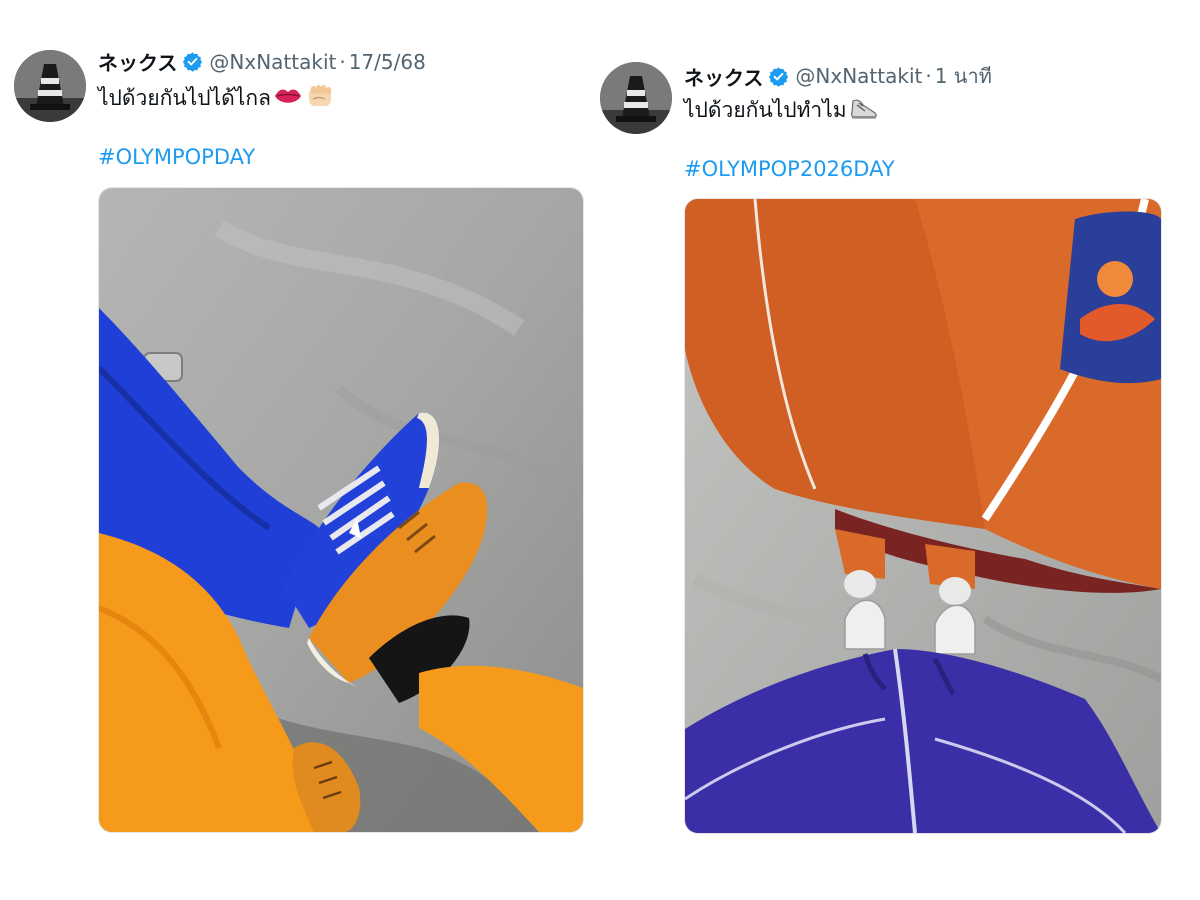 This screenshot has width=1200, height=900. What do you see at coordinates (765, 110) in the screenshot?
I see `tweet-text: ไปด้วยกันไปทำไม` at bounding box center [765, 110].